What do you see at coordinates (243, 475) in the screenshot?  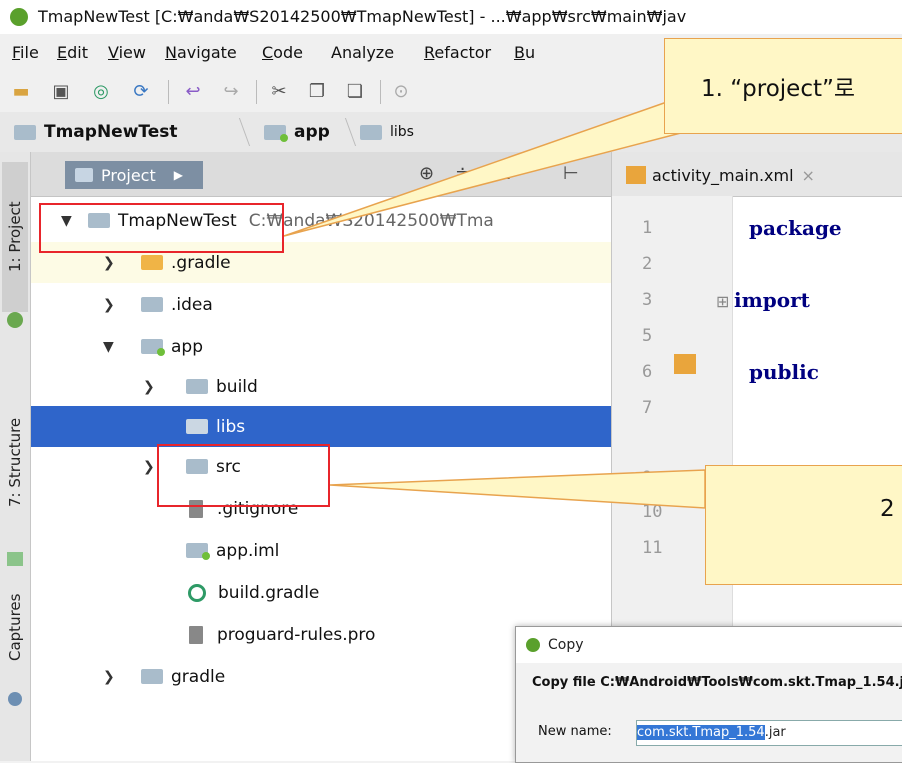 I see `highlight-libs-folder` at bounding box center [243, 475].